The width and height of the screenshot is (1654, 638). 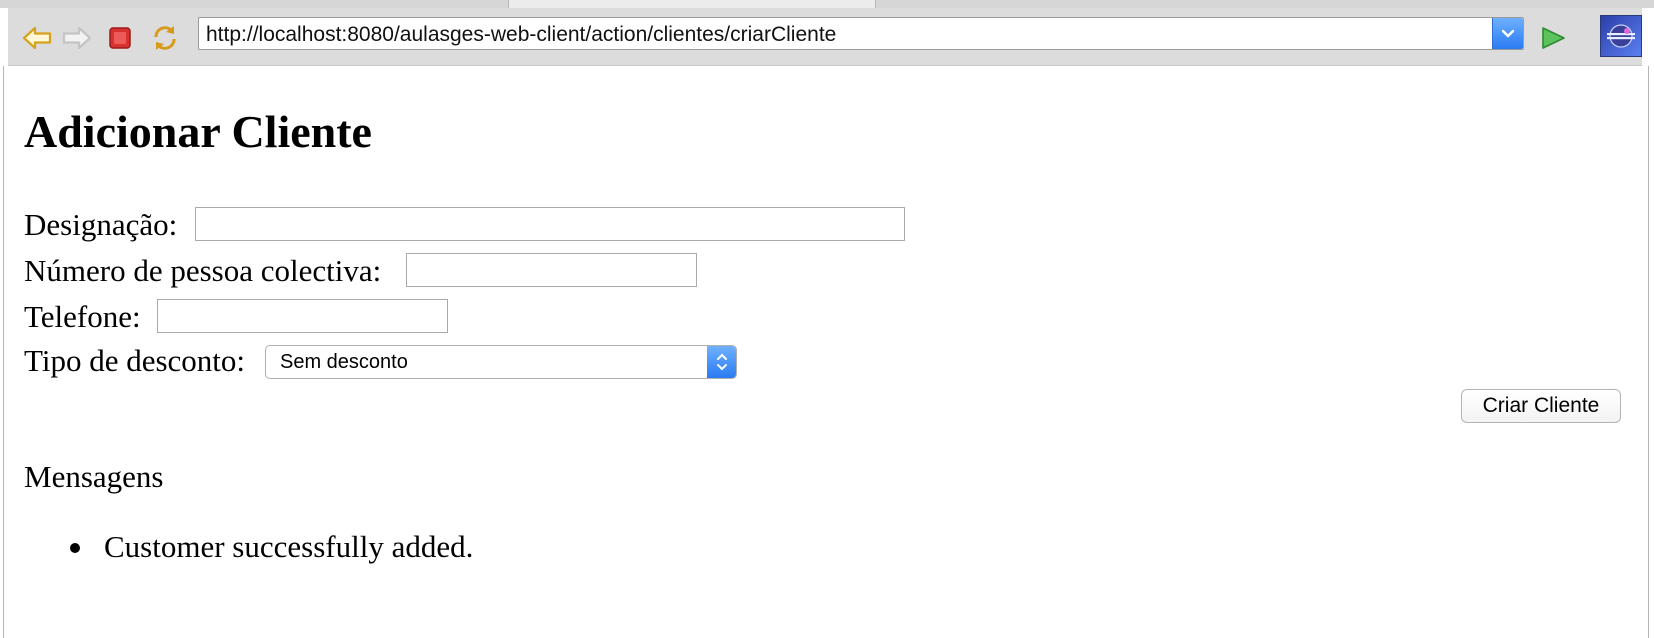 What do you see at coordinates (302, 316) in the screenshot?
I see `telefone-field` at bounding box center [302, 316].